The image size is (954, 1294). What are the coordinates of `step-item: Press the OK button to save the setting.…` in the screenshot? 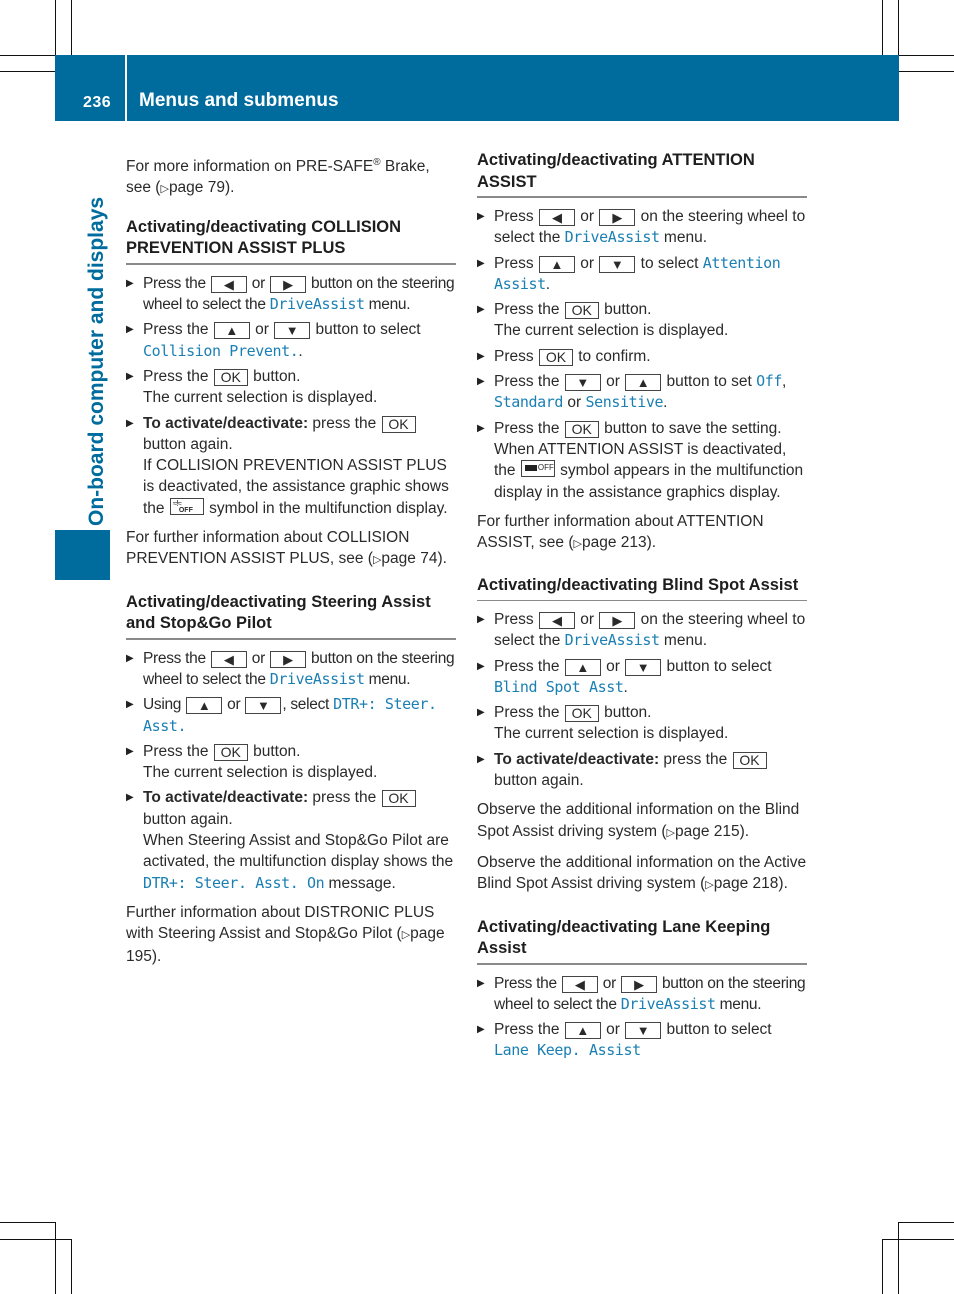 It's located at (642, 460).